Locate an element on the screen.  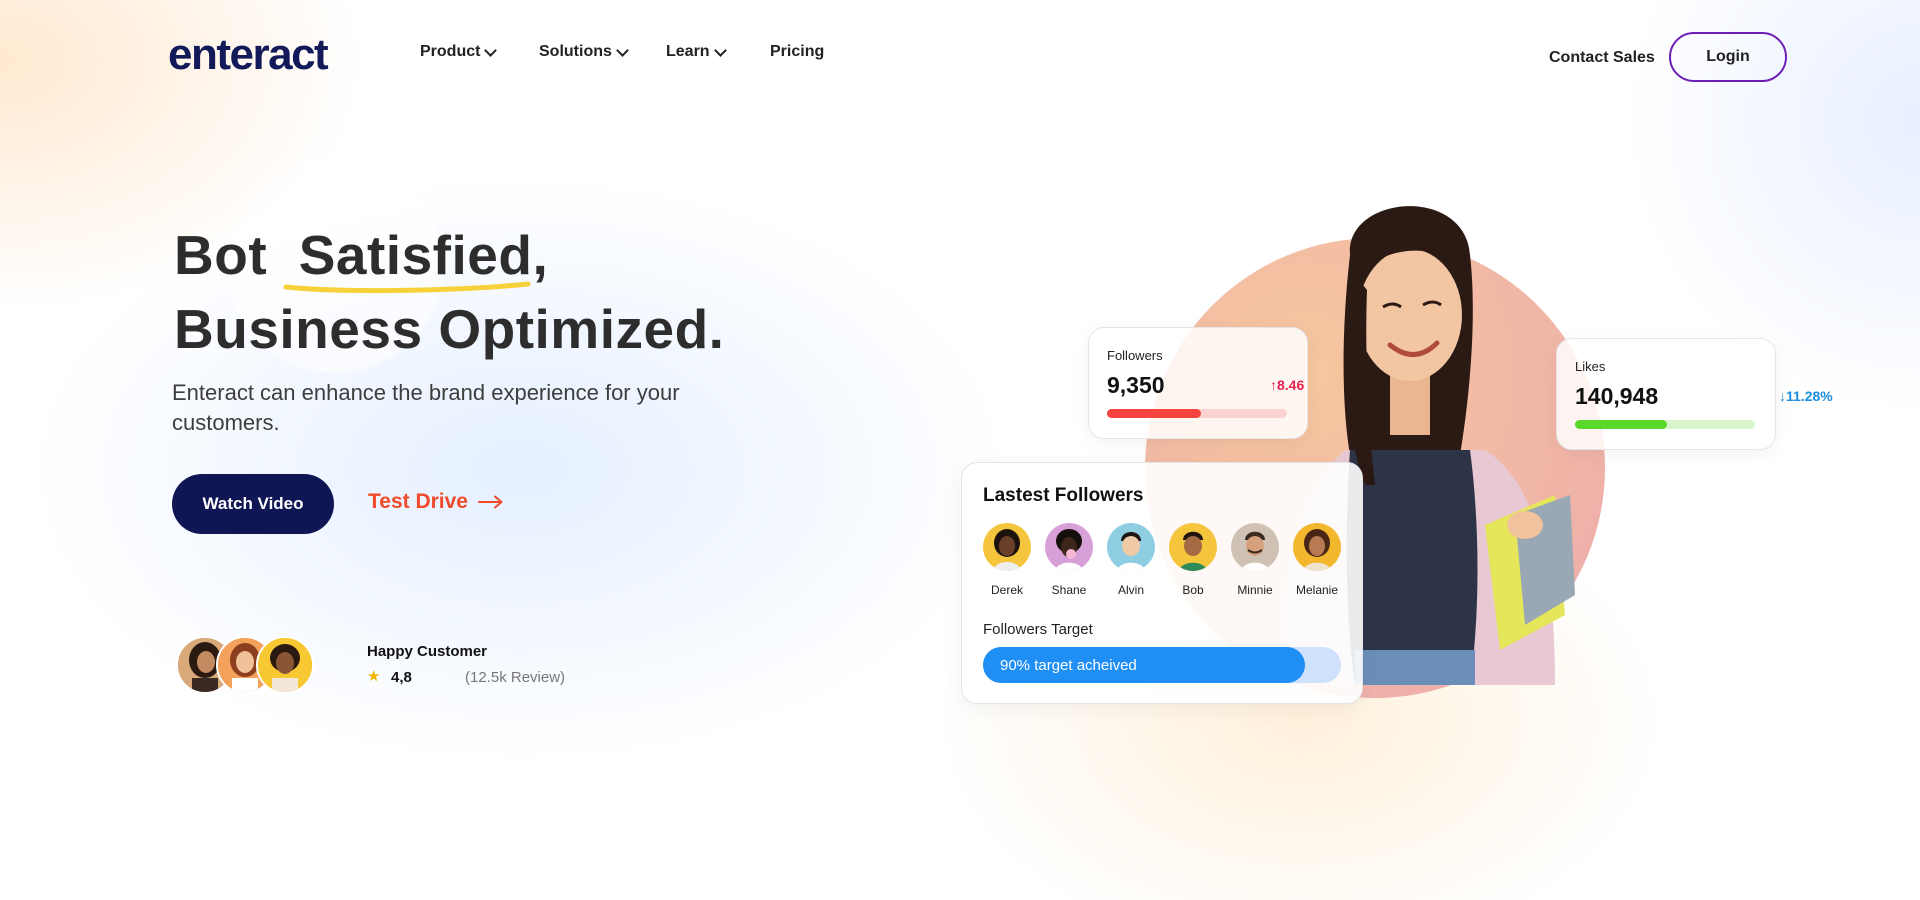
test-drive-link: Test Drive is located at coordinates (436, 502).